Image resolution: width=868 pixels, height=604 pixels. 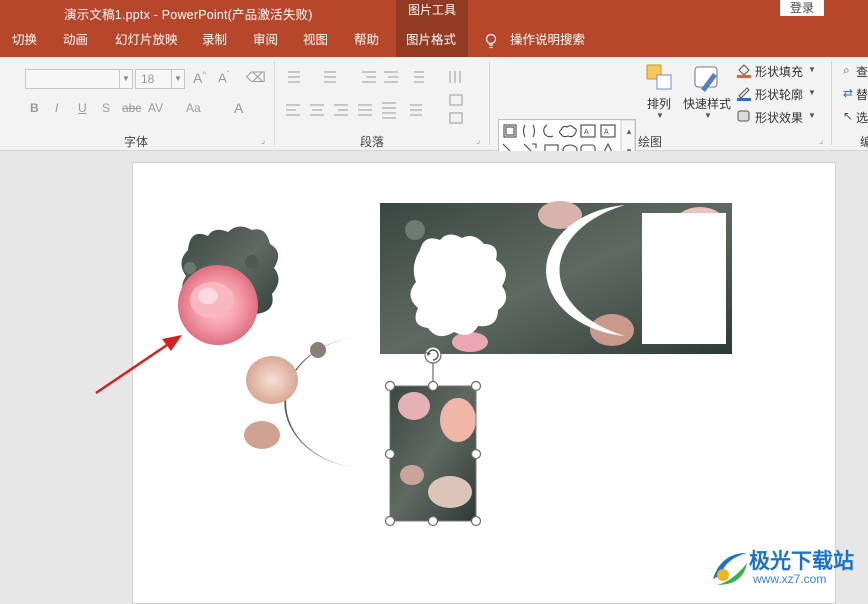 What do you see at coordinates (790, 579) in the screenshot?
I see `watermark-url: www.xz7.com` at bounding box center [790, 579].